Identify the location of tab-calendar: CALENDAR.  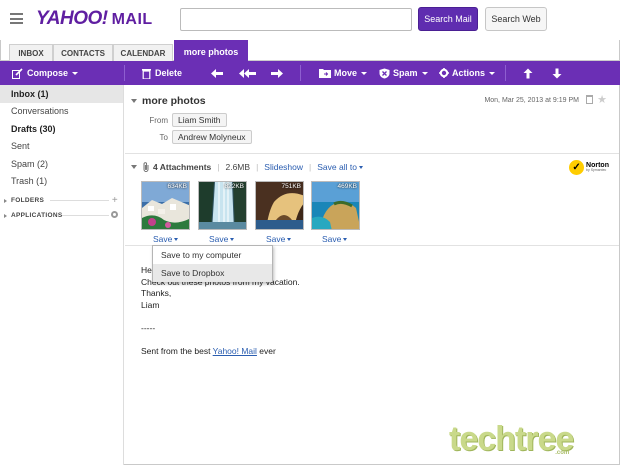
(143, 52).